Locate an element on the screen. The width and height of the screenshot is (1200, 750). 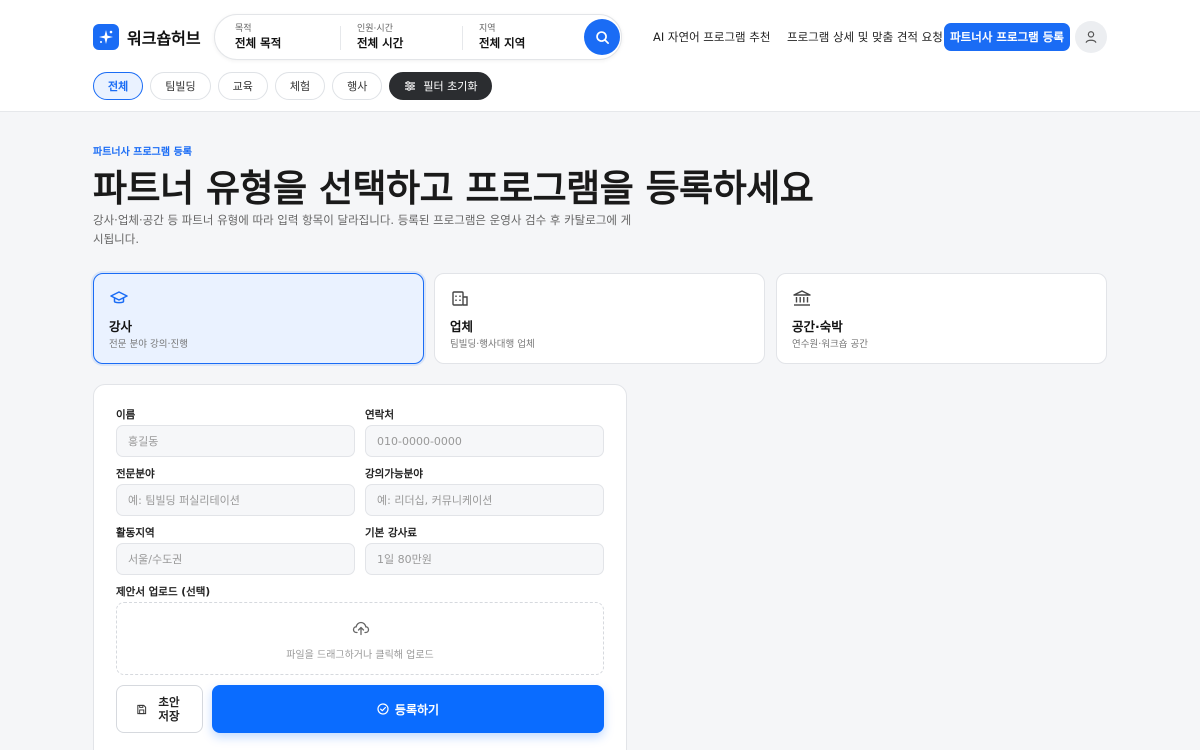
purpose-label: 목적 is located at coordinates (243, 29).